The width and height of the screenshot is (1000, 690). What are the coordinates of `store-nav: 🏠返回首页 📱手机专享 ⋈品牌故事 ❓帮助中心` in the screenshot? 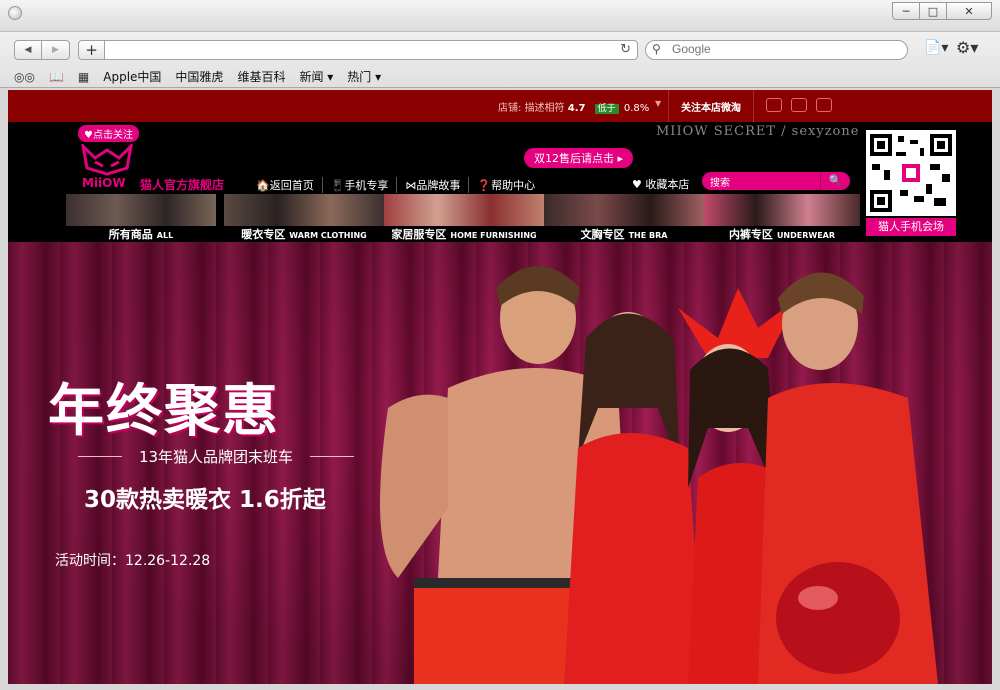 It's located at (395, 185).